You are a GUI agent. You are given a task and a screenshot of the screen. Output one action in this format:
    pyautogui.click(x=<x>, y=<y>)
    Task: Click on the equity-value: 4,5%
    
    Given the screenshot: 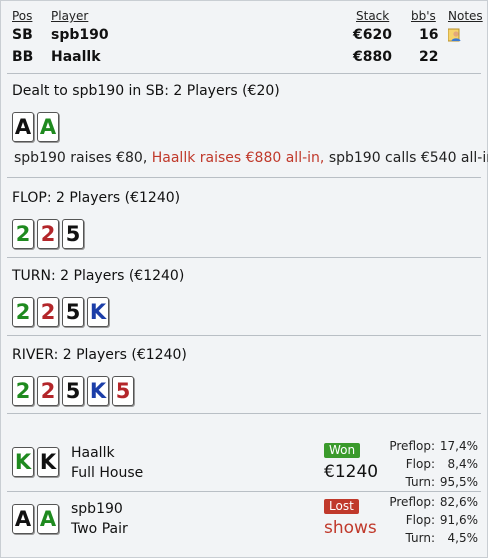 What is the action you would take?
    pyautogui.click(x=463, y=538)
    